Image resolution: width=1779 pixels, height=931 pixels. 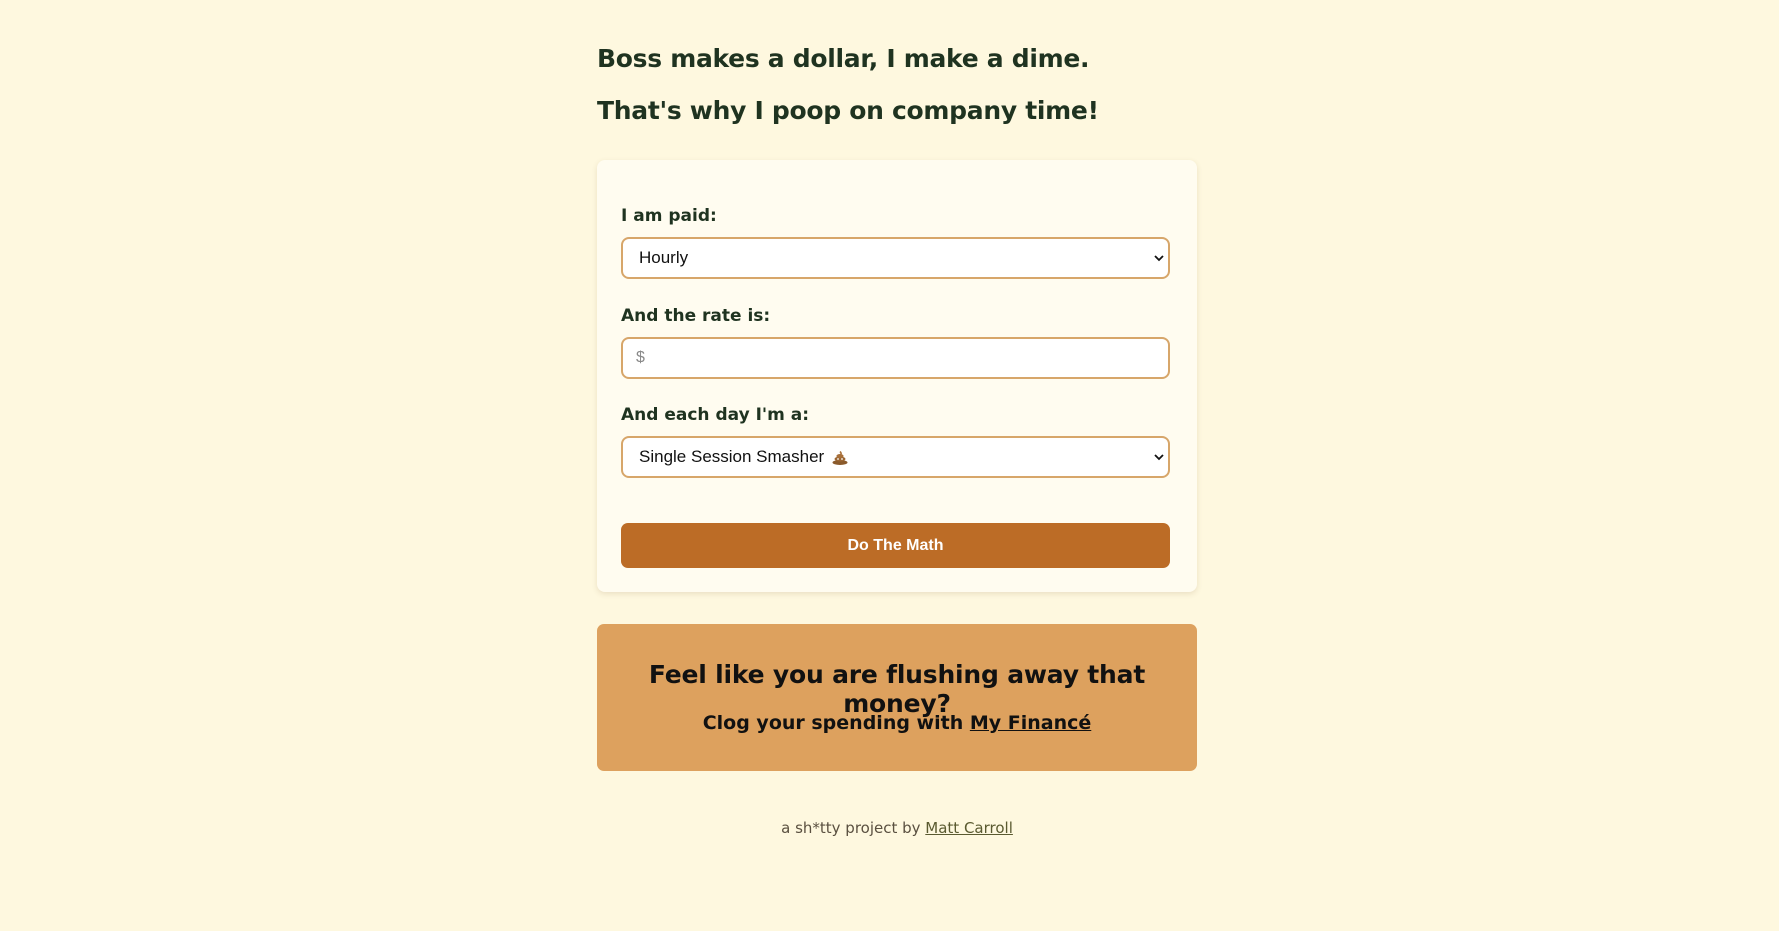 What do you see at coordinates (669, 216) in the screenshot?
I see `pay-type-label: I am paid:` at bounding box center [669, 216].